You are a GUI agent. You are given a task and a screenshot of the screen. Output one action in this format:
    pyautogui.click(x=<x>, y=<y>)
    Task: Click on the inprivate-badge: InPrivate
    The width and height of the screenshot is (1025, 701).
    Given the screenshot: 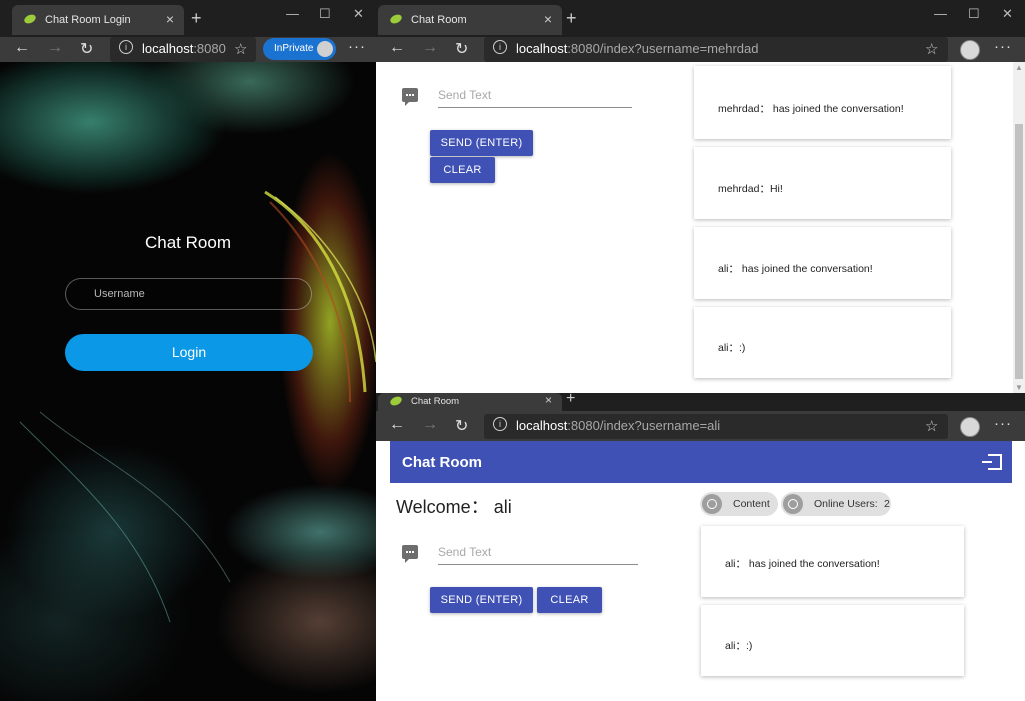 What is the action you would take?
    pyautogui.click(x=299, y=49)
    